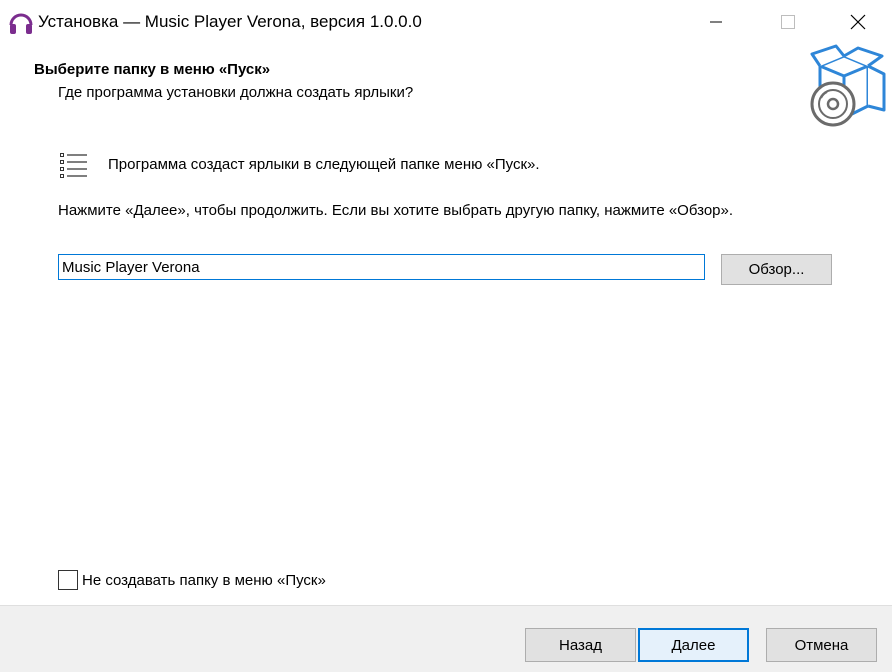 The width and height of the screenshot is (892, 672). What do you see at coordinates (693, 645) in the screenshot?
I see `next-button: Далее` at bounding box center [693, 645].